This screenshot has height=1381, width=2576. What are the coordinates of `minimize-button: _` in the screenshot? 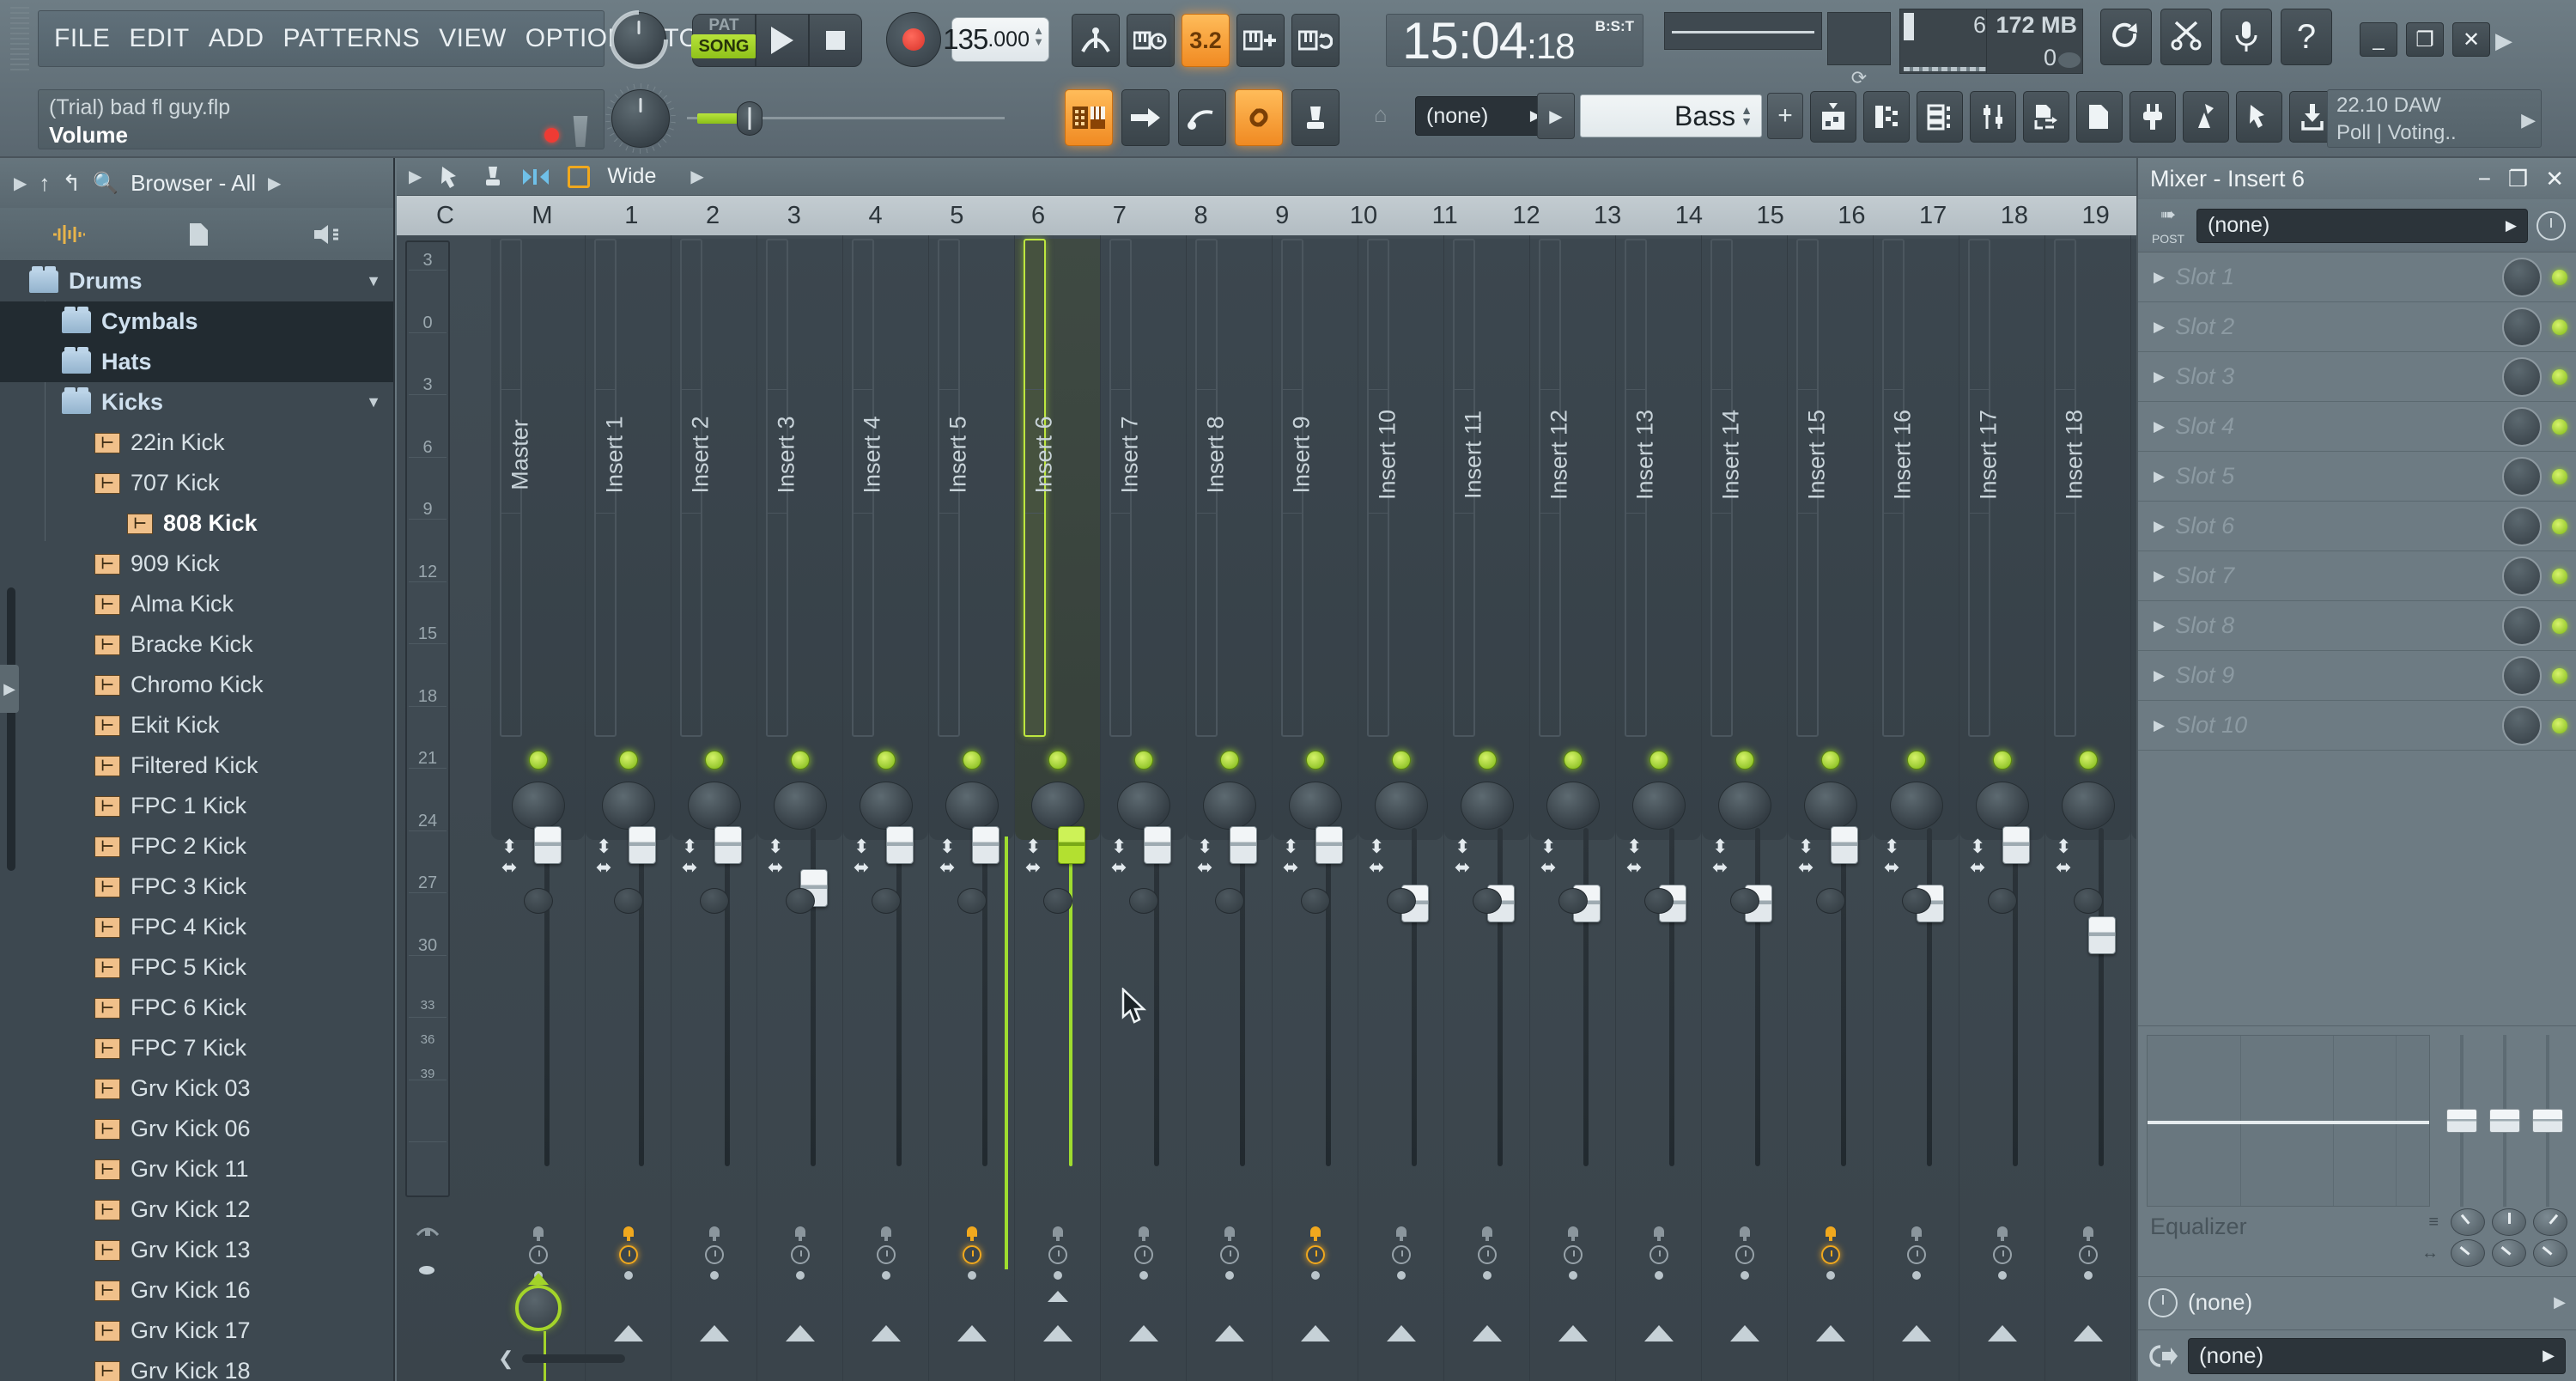 It's located at (2378, 39).